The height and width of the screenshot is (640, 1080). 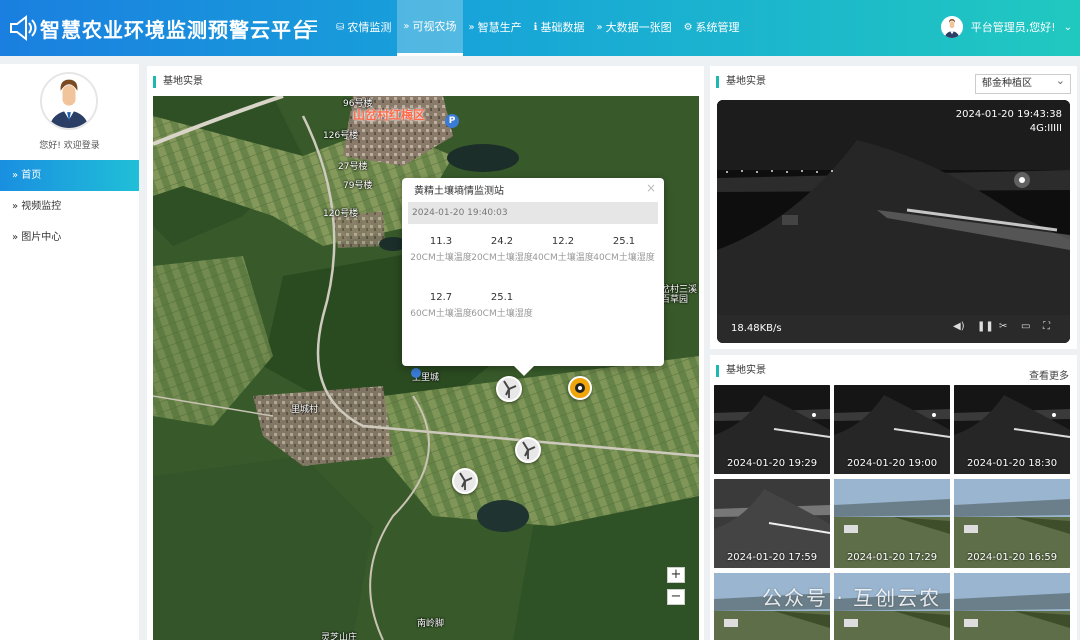 I want to click on nav-item-label: 系统管理, so click(x=717, y=27).